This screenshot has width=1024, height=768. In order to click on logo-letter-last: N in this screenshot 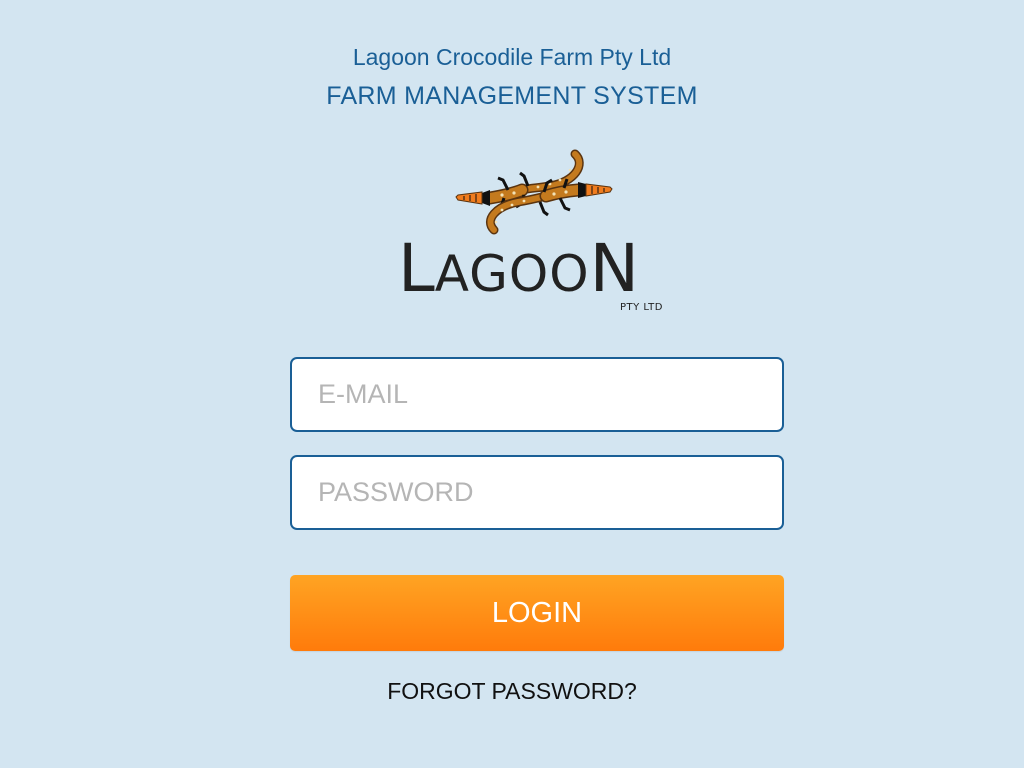, I will do `click(614, 268)`.